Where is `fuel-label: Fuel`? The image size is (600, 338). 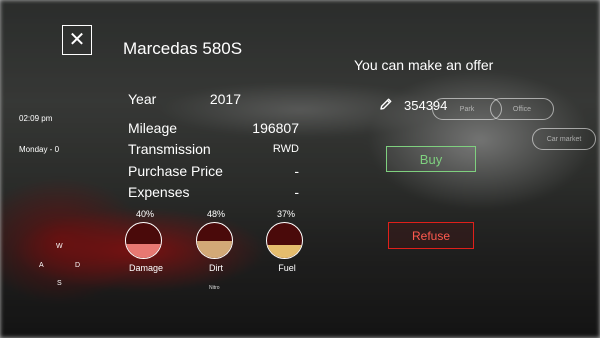 fuel-label: Fuel is located at coordinates (287, 268).